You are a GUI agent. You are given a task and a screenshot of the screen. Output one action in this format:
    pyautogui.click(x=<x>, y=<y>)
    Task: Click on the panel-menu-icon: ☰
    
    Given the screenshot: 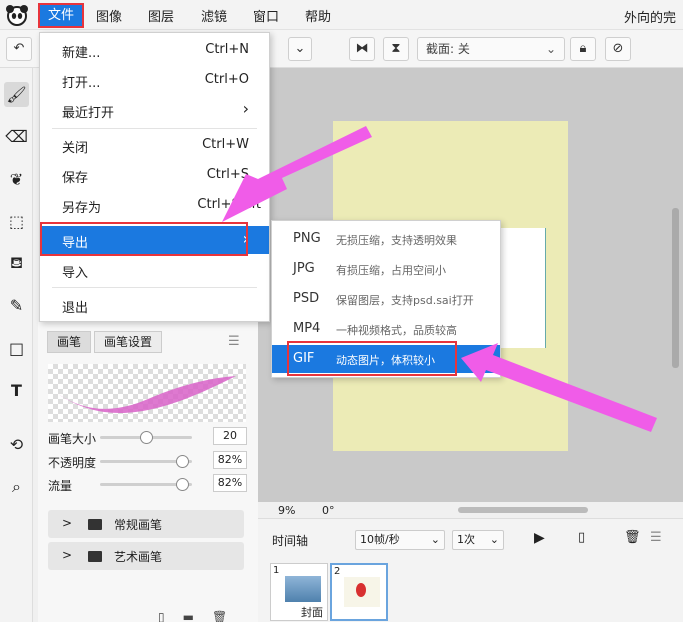 What is the action you would take?
    pyautogui.click(x=234, y=341)
    